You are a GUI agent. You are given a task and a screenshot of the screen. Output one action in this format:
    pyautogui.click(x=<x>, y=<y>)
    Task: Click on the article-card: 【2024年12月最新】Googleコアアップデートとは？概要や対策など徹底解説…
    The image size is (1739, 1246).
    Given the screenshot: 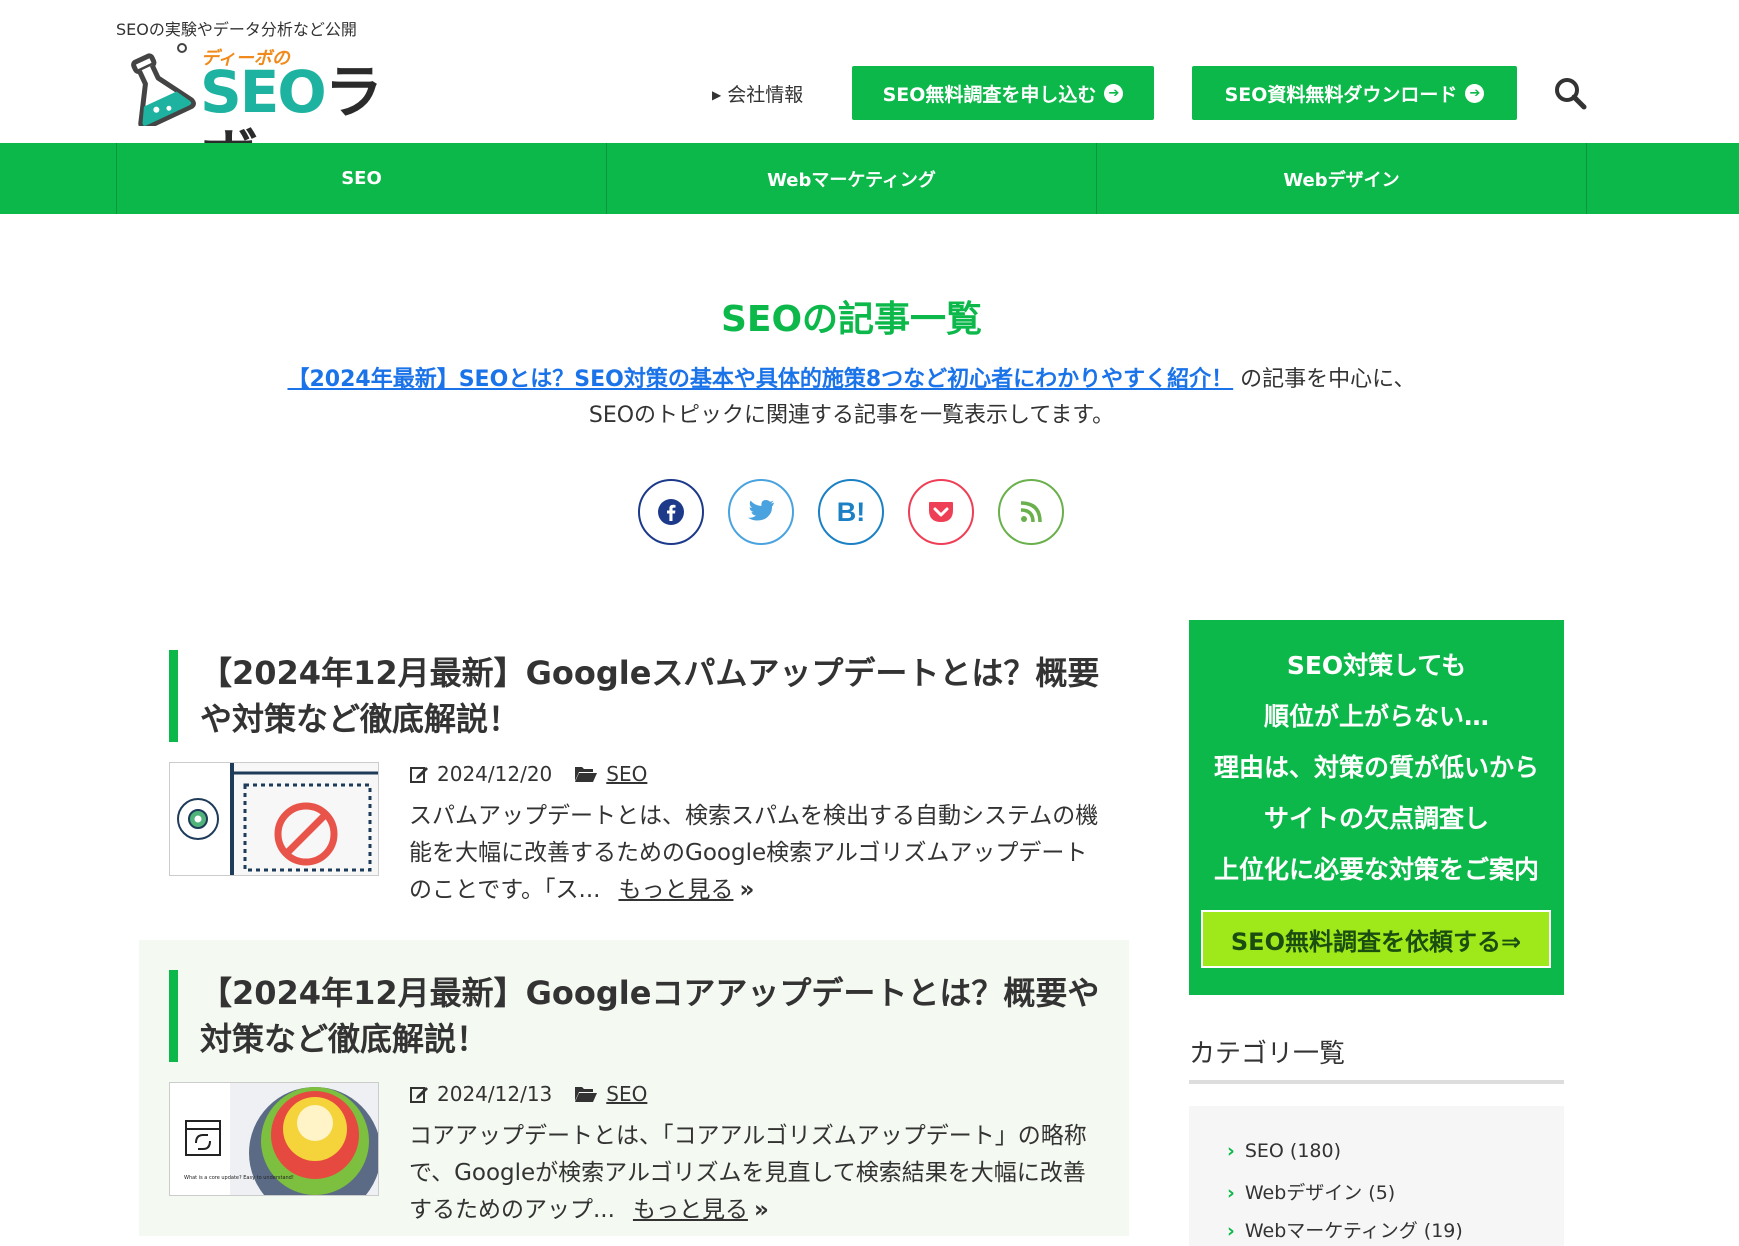 What is the action you would take?
    pyautogui.click(x=634, y=1088)
    